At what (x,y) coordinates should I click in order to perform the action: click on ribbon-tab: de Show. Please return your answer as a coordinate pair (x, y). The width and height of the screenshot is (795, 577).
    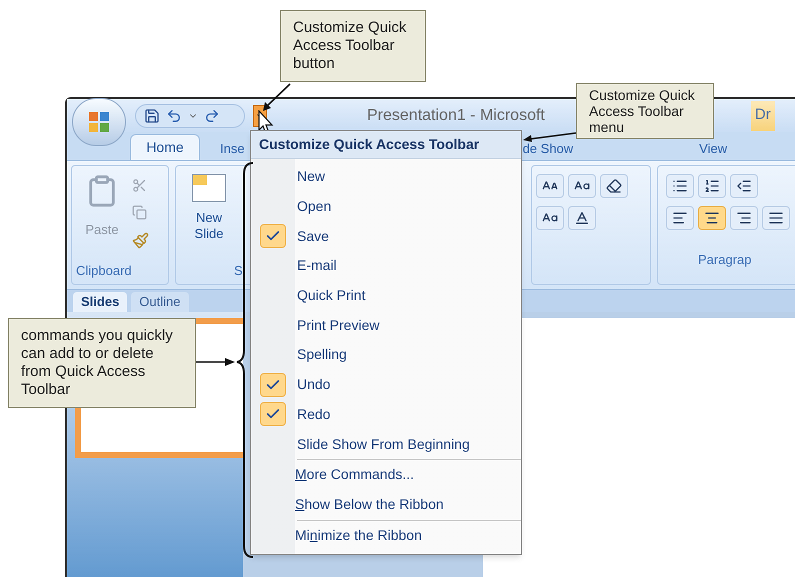
    Looking at the image, I should click on (548, 151).